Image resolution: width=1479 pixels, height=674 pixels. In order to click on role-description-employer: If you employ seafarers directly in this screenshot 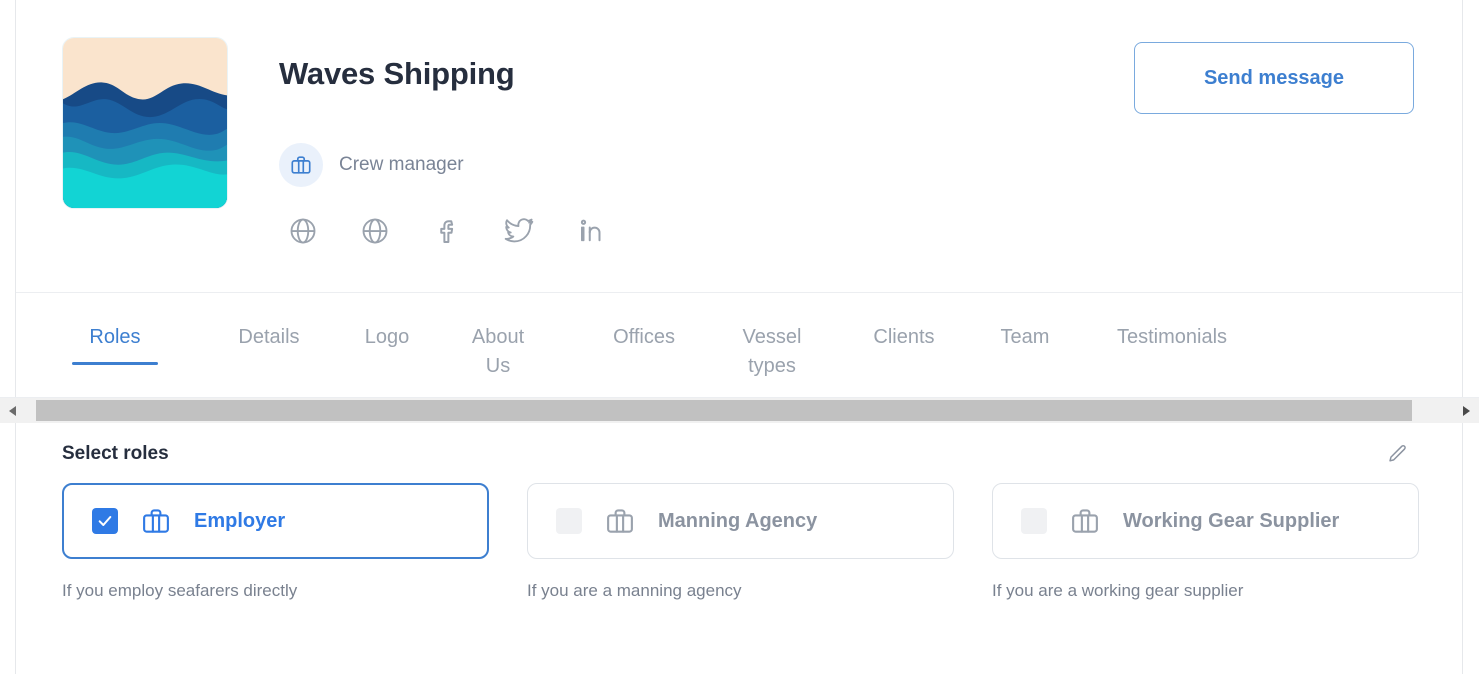, I will do `click(180, 590)`.